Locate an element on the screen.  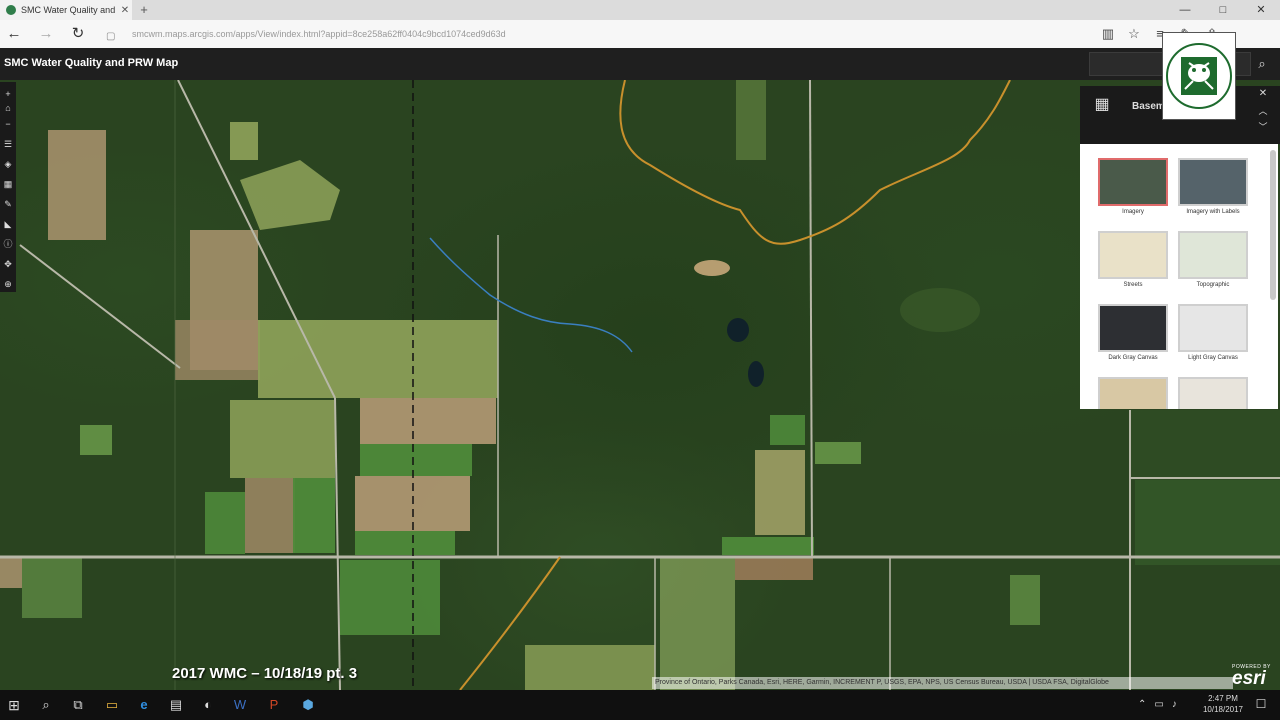
clearing is located at coordinates (712, 268).